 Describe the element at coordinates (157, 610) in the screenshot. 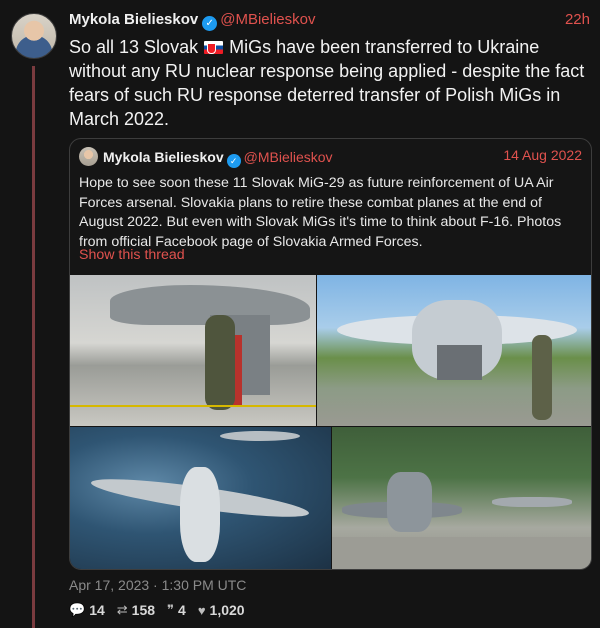

I see `tweet-actions: 💬 14 ⇄ 158 ❞ 4 ♥ 1,020` at that location.